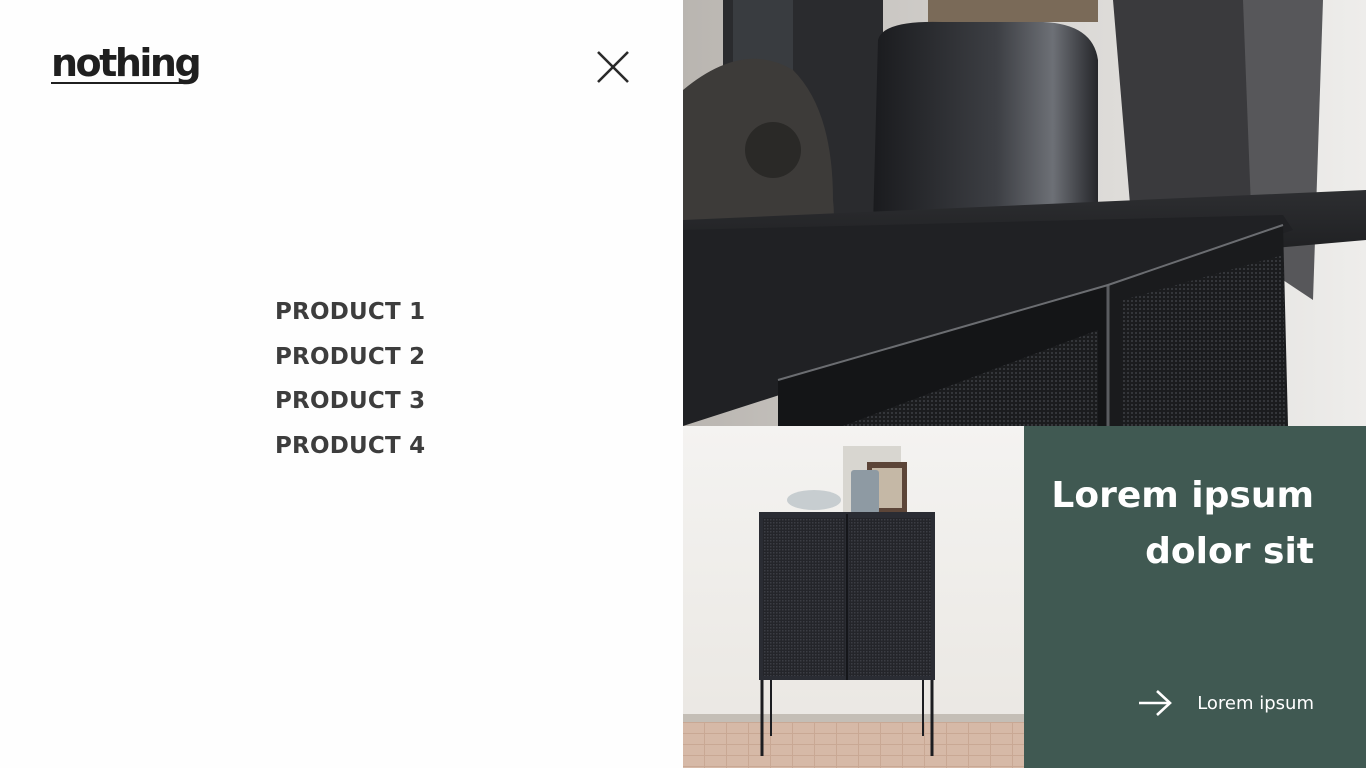 The image size is (1366, 768). What do you see at coordinates (350, 317) in the screenshot?
I see `menu-item-product-1: PRODUCT 1` at bounding box center [350, 317].